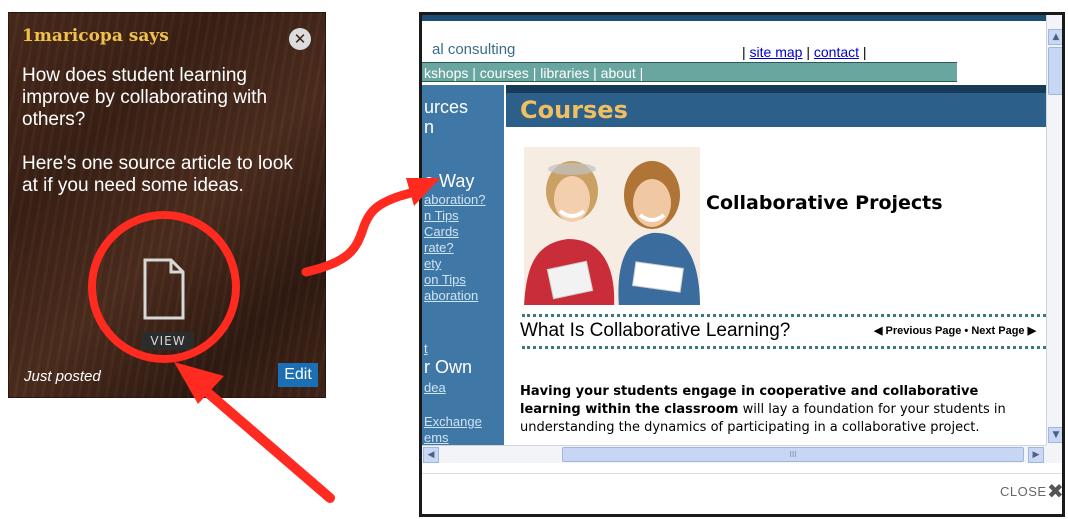  Describe the element at coordinates (655, 330) in the screenshot. I see `section-heading: What Is Collaborative Learning?` at that location.